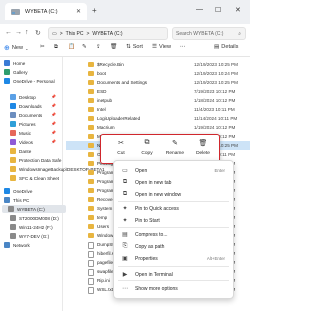  What do you see at coordinates (173, 170) in the screenshot?
I see `context-menu-item: ▭ Open Enter` at bounding box center [173, 170].